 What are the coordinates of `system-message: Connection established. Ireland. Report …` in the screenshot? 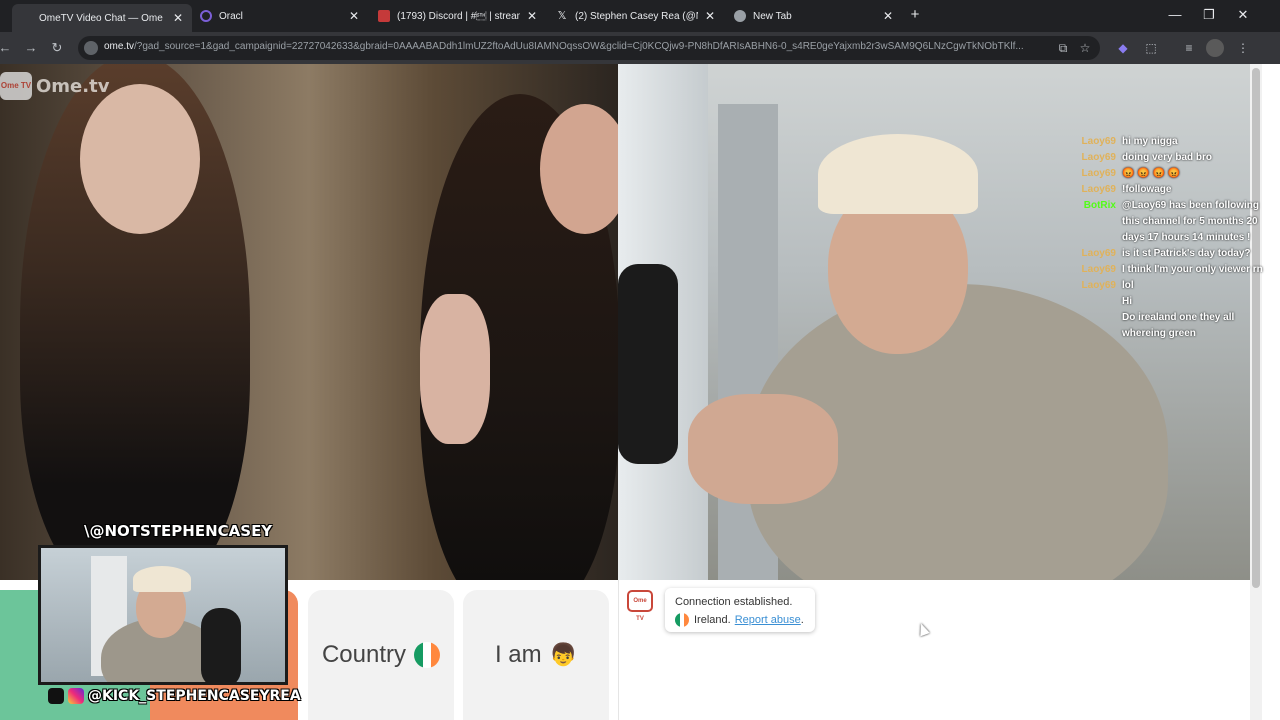 It's located at (740, 610).